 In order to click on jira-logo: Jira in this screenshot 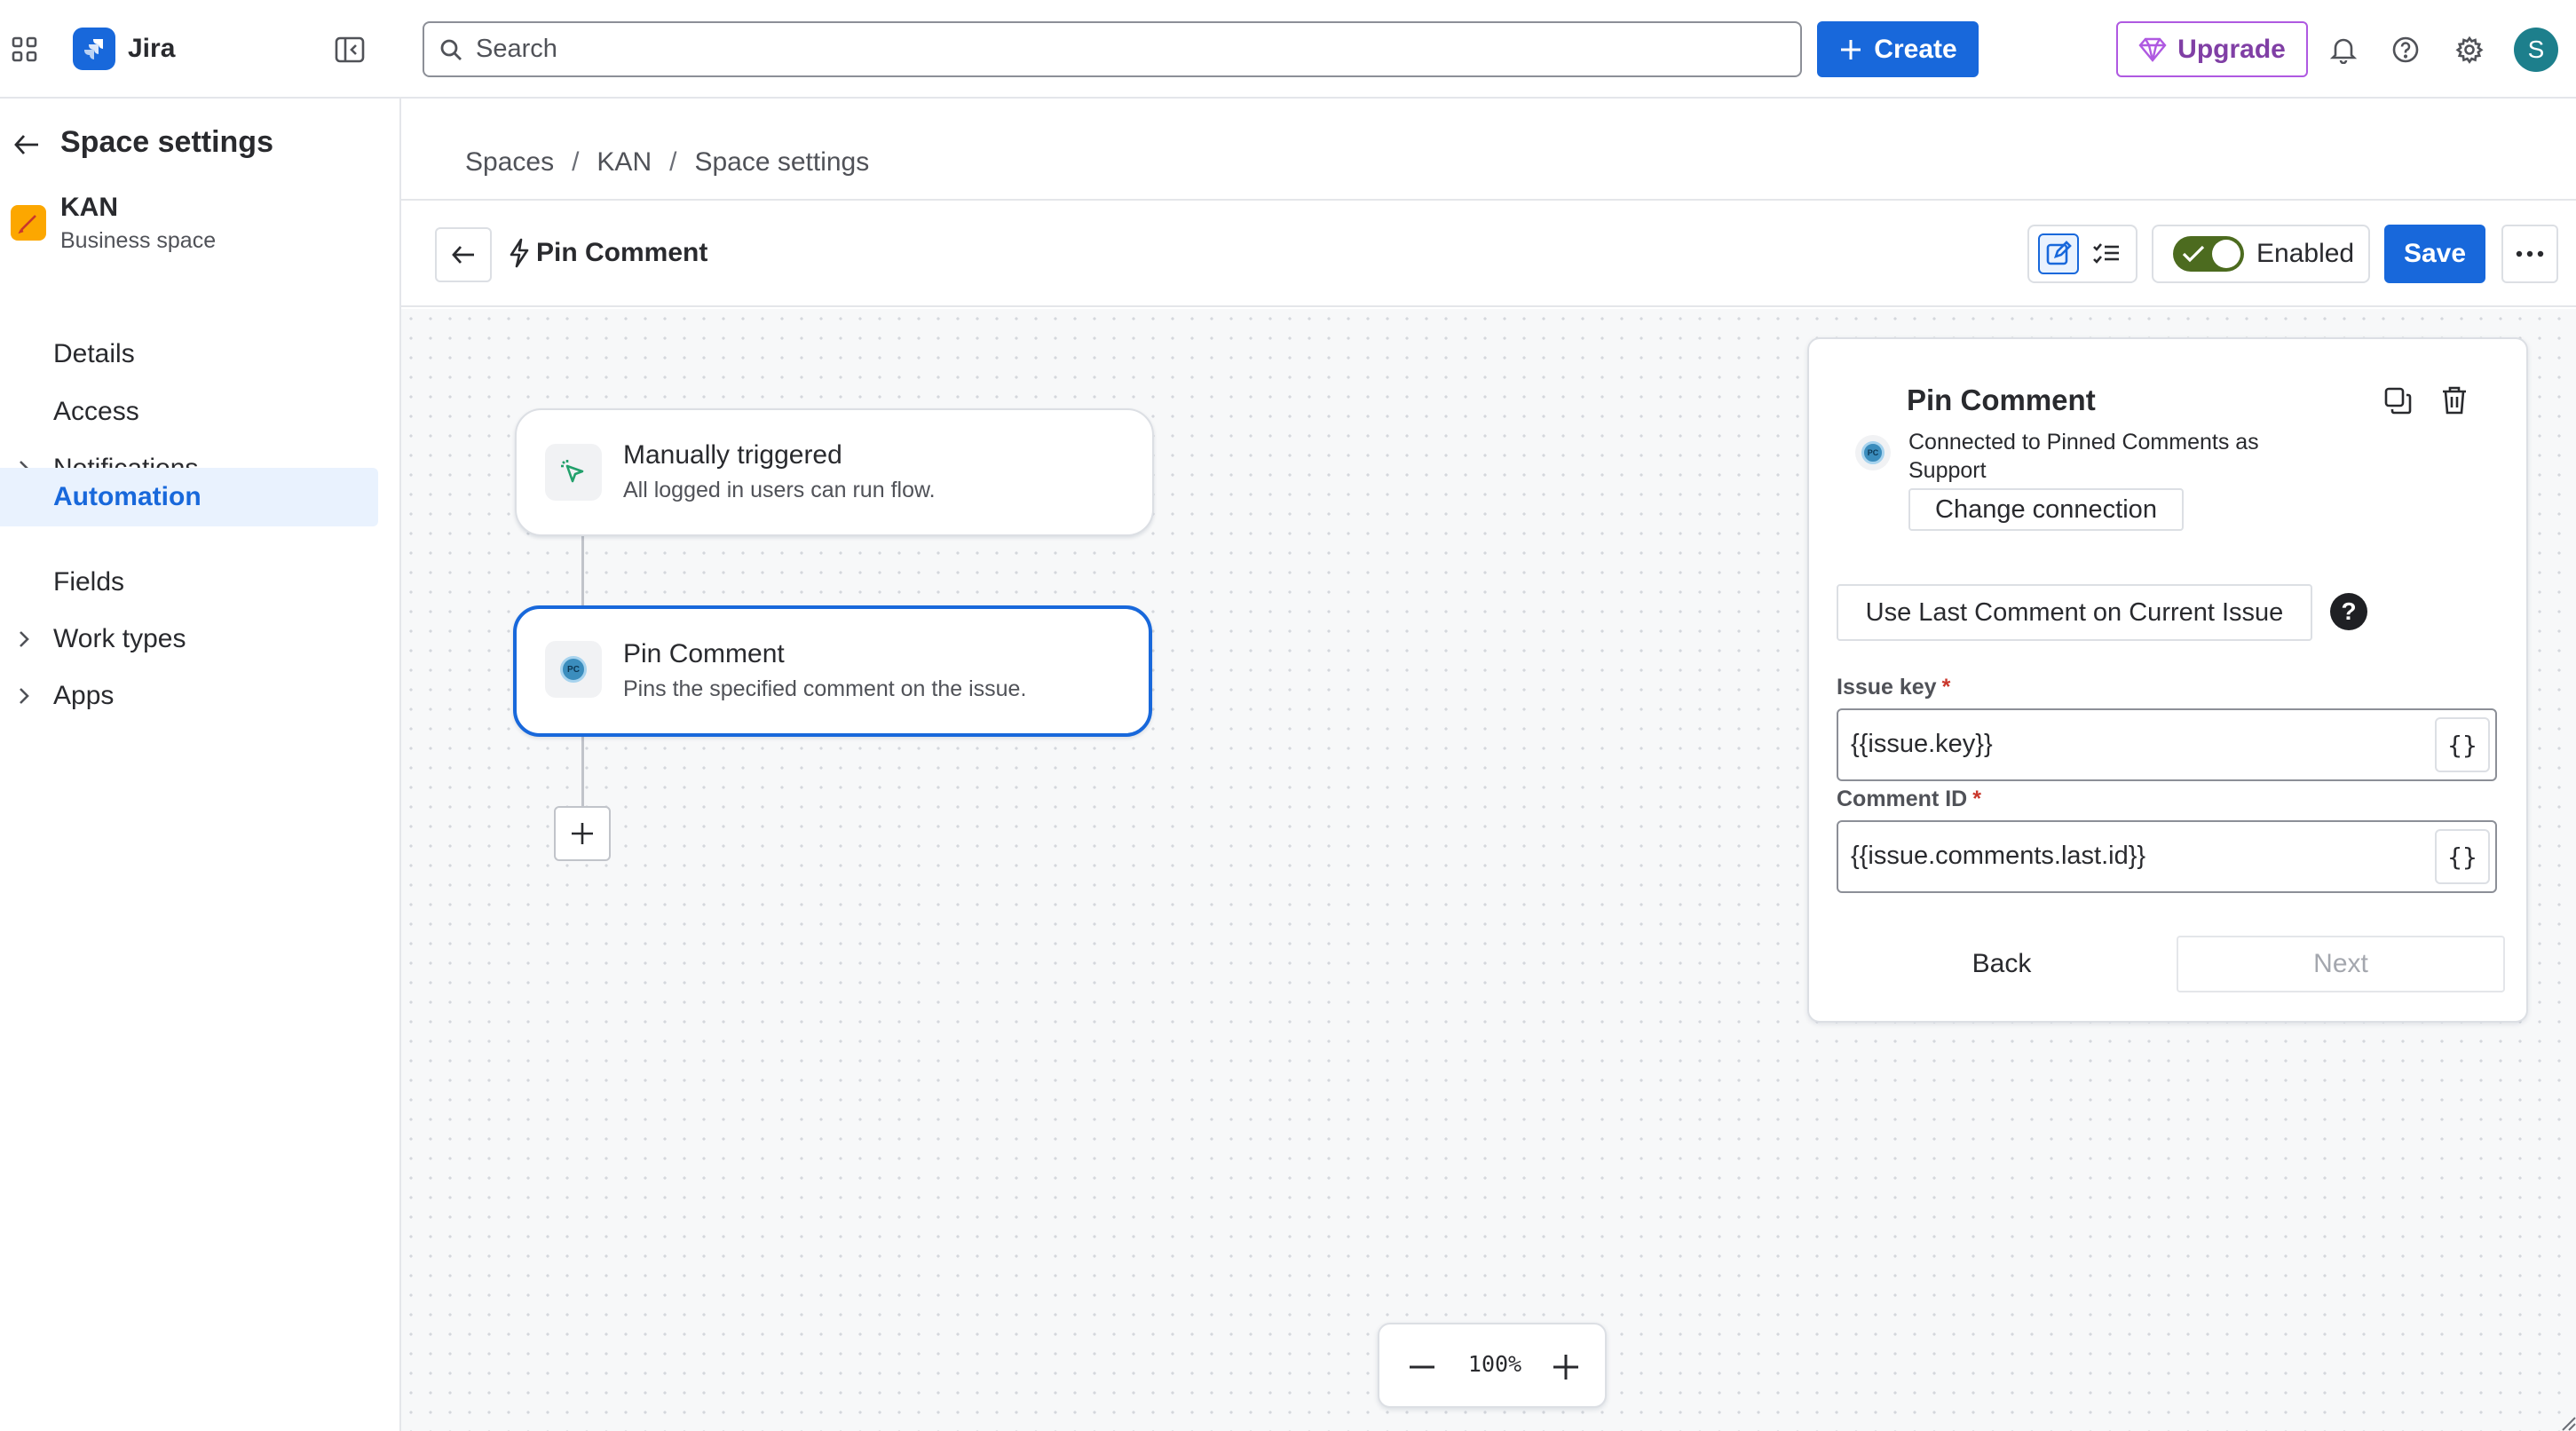, I will do `click(124, 49)`.